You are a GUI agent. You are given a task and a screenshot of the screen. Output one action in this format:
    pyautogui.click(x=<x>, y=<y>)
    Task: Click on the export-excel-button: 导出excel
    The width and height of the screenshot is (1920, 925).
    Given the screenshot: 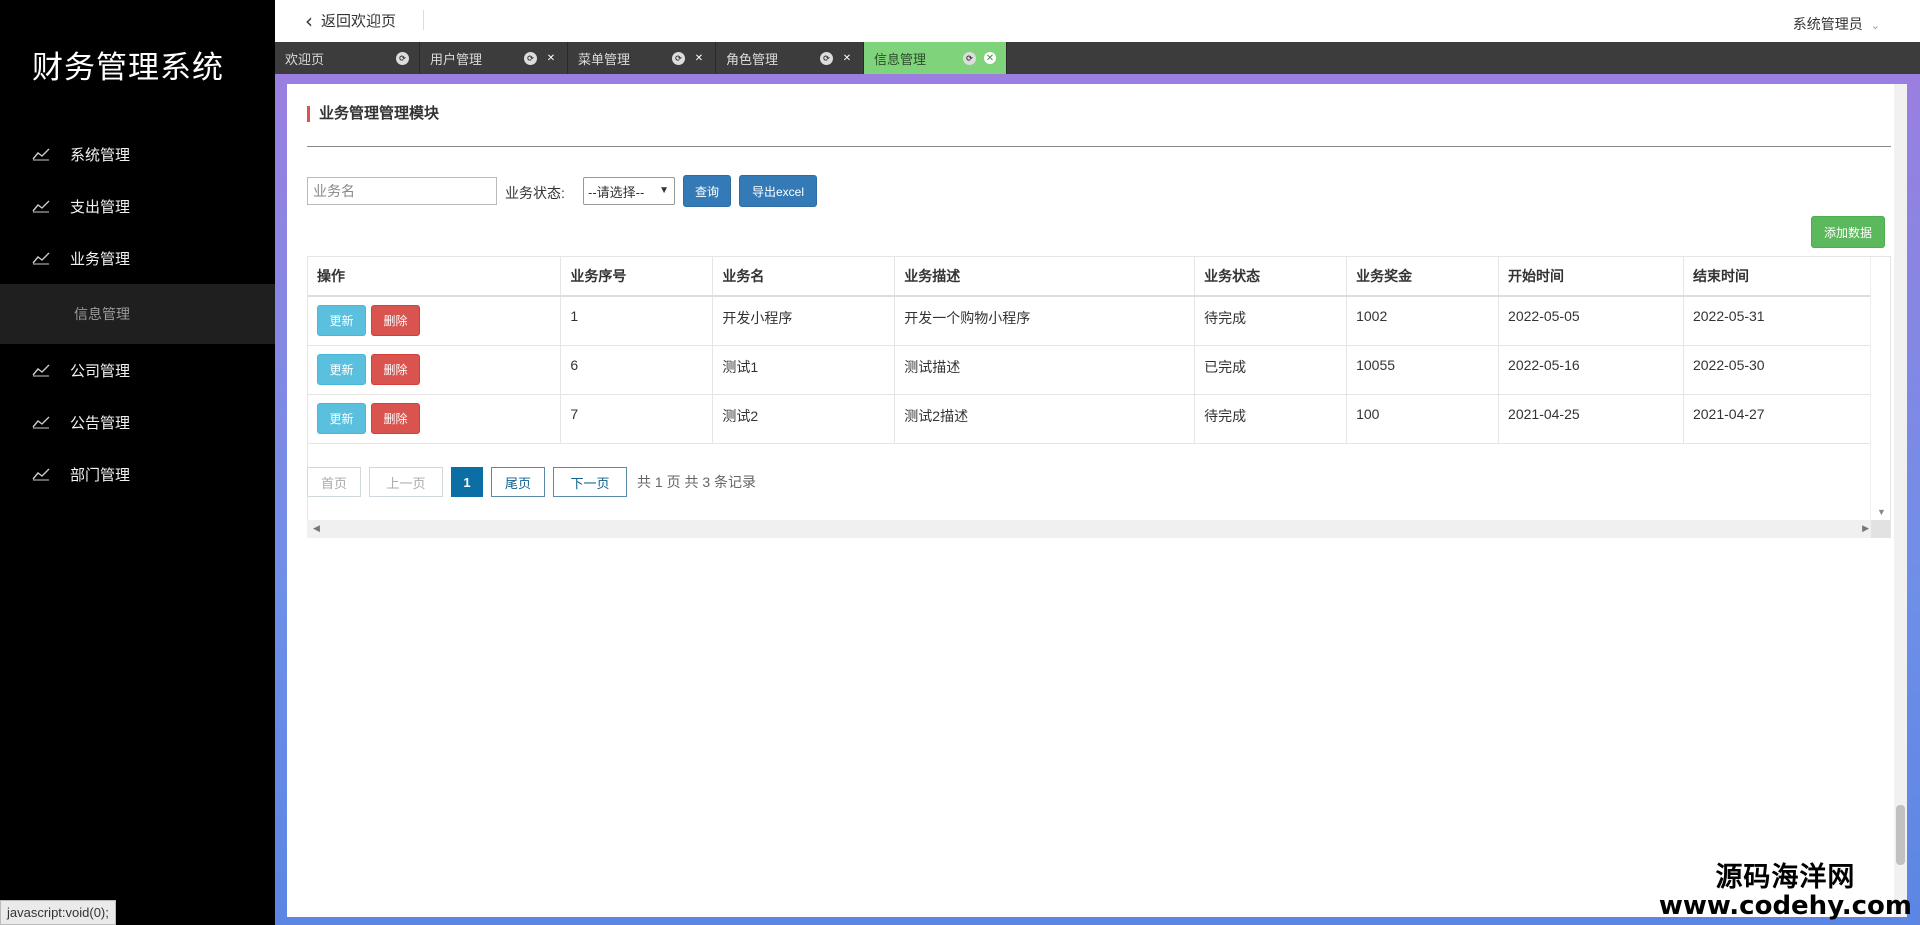 What is the action you would take?
    pyautogui.click(x=778, y=191)
    